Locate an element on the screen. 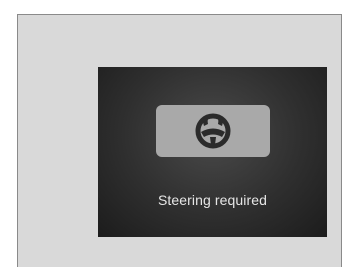 The height and width of the screenshot is (267, 360). steering-wheel-hands-icon is located at coordinates (213, 131).